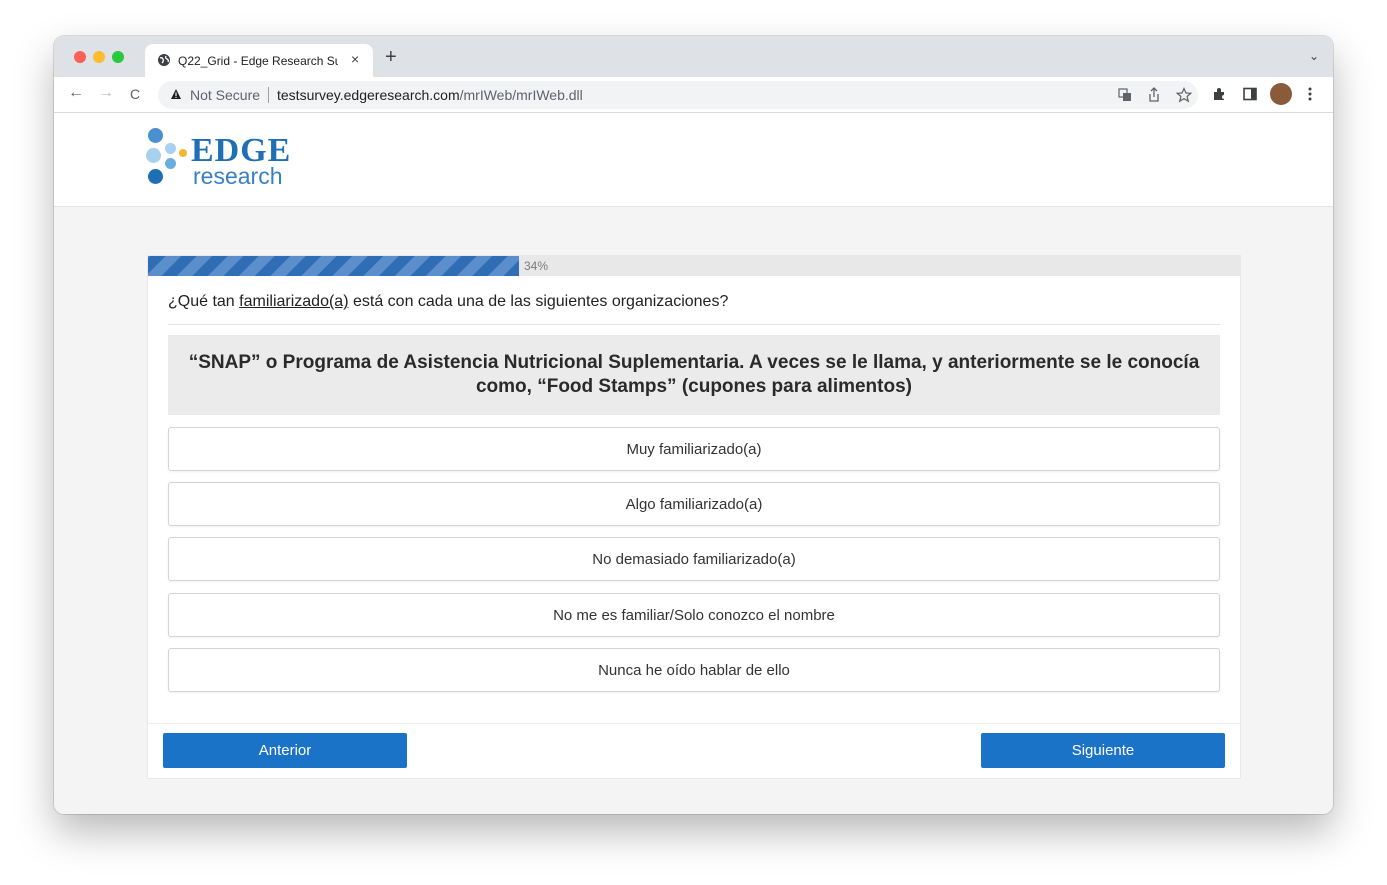 This screenshot has height=885, width=1387. What do you see at coordinates (1310, 94) in the screenshot?
I see `kebab-menu-icon` at bounding box center [1310, 94].